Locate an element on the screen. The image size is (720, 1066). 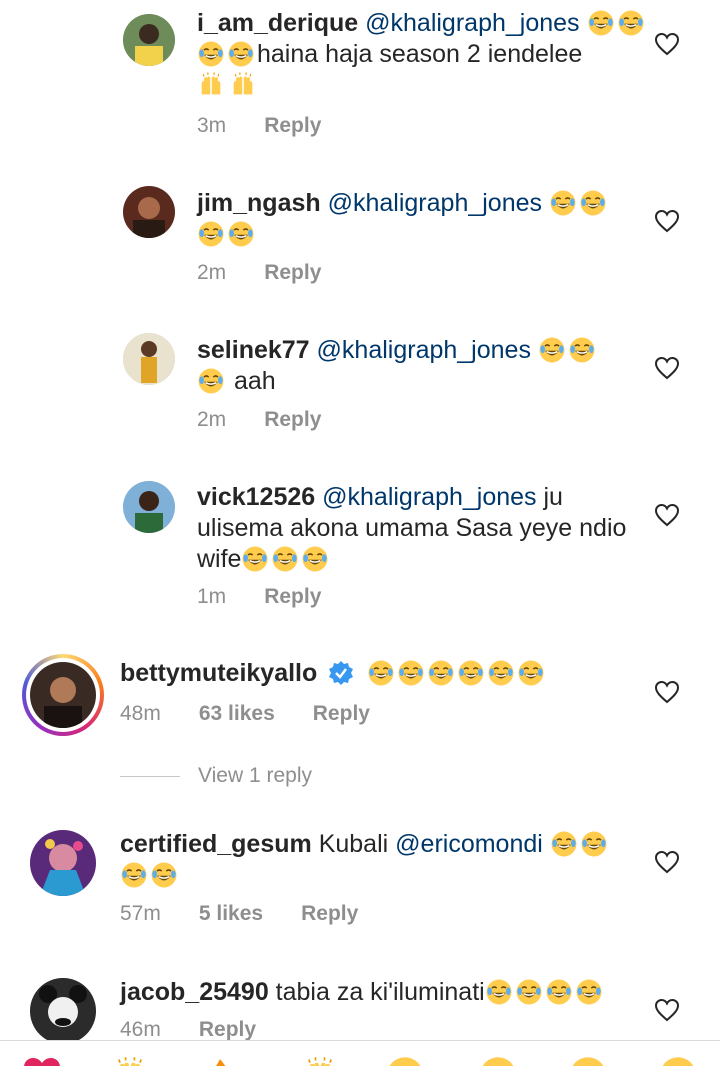
comment-text: tabia za ki'iluminati is located at coordinates (380, 992).